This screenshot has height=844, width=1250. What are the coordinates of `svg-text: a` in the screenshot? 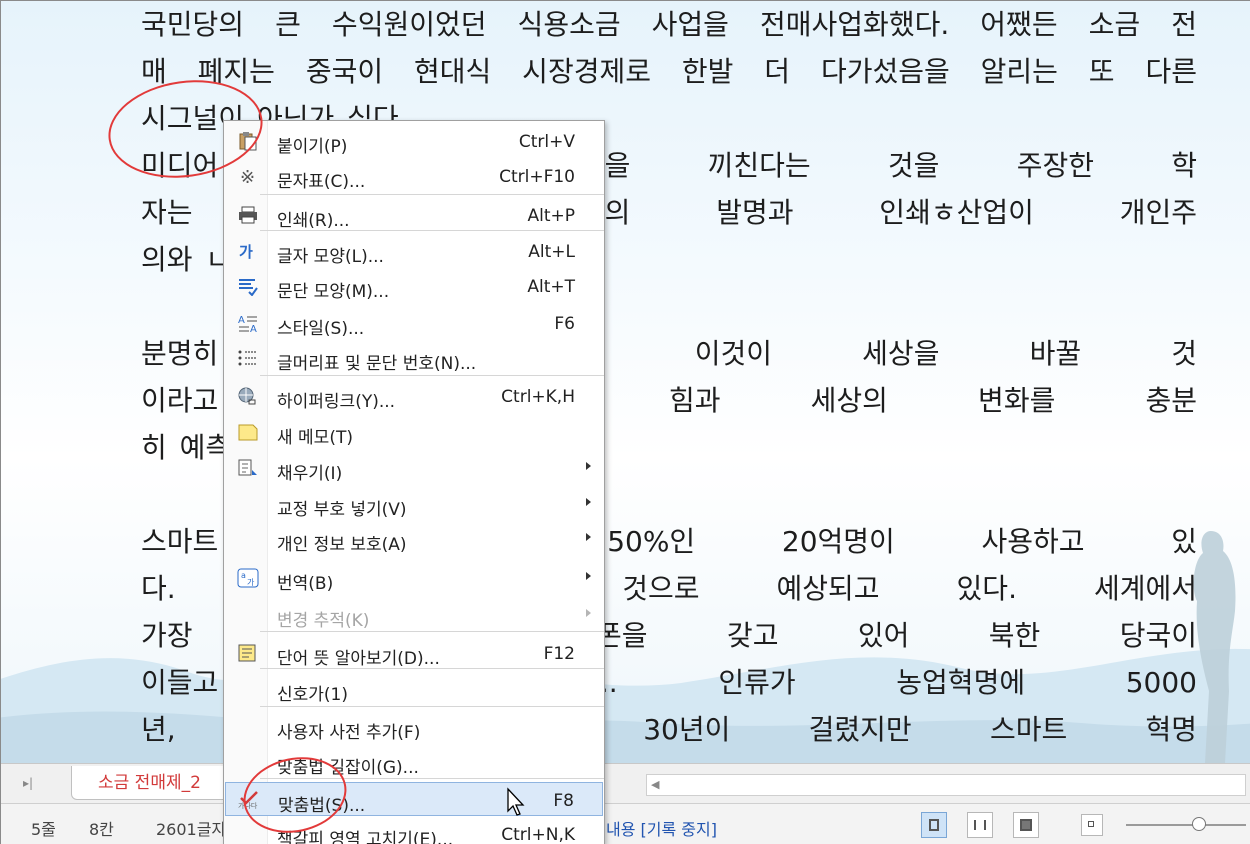 It's located at (243, 575).